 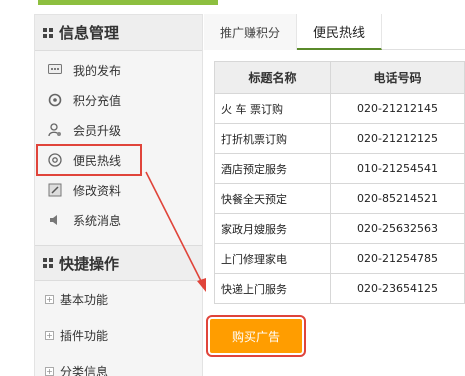 What do you see at coordinates (55, 220) in the screenshot?
I see `speaker-icon` at bounding box center [55, 220].